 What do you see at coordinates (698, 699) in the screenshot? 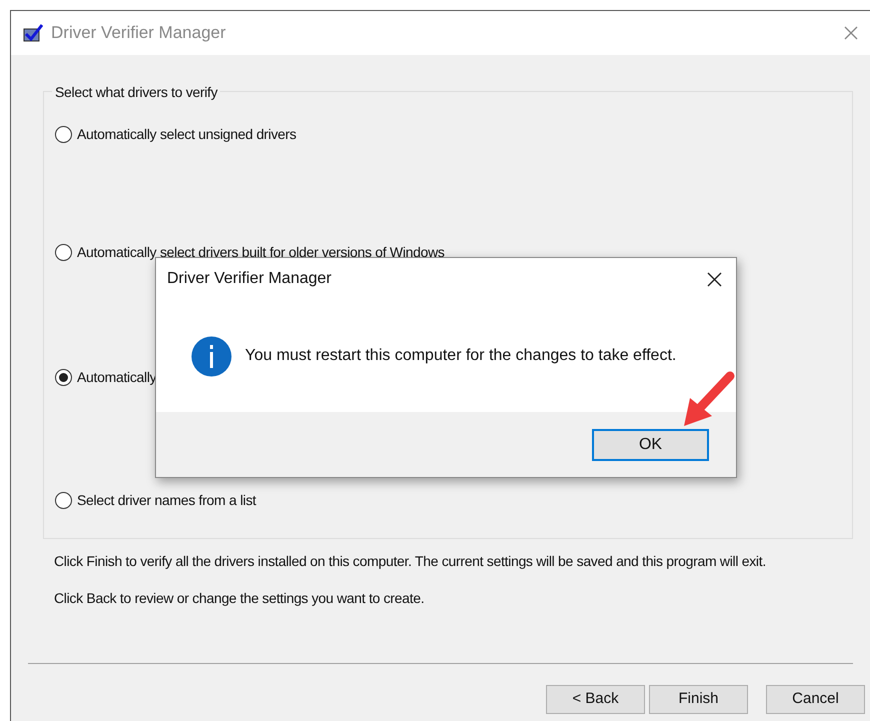
I see `dialog-button: Finish` at bounding box center [698, 699].